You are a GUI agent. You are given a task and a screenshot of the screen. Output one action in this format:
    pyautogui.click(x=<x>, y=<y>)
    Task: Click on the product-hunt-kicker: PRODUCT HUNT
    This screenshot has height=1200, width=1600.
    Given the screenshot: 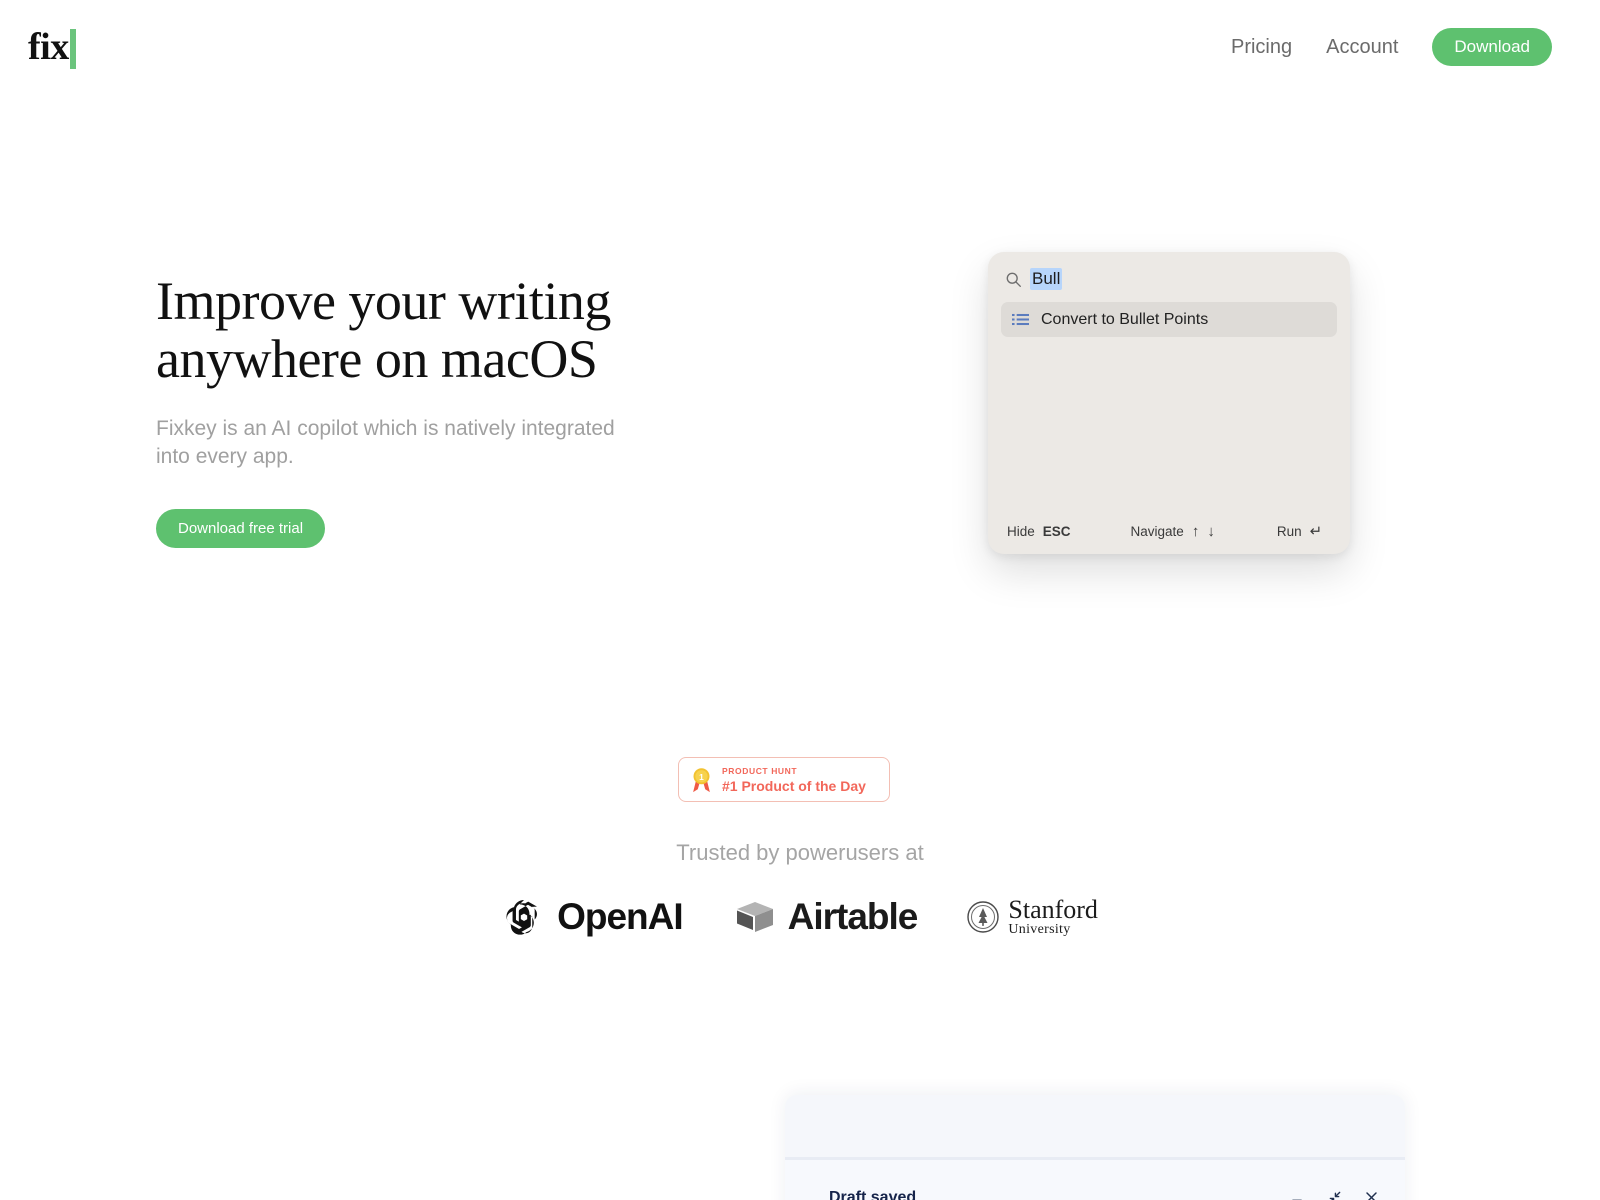 What is the action you would take?
    pyautogui.click(x=760, y=770)
    